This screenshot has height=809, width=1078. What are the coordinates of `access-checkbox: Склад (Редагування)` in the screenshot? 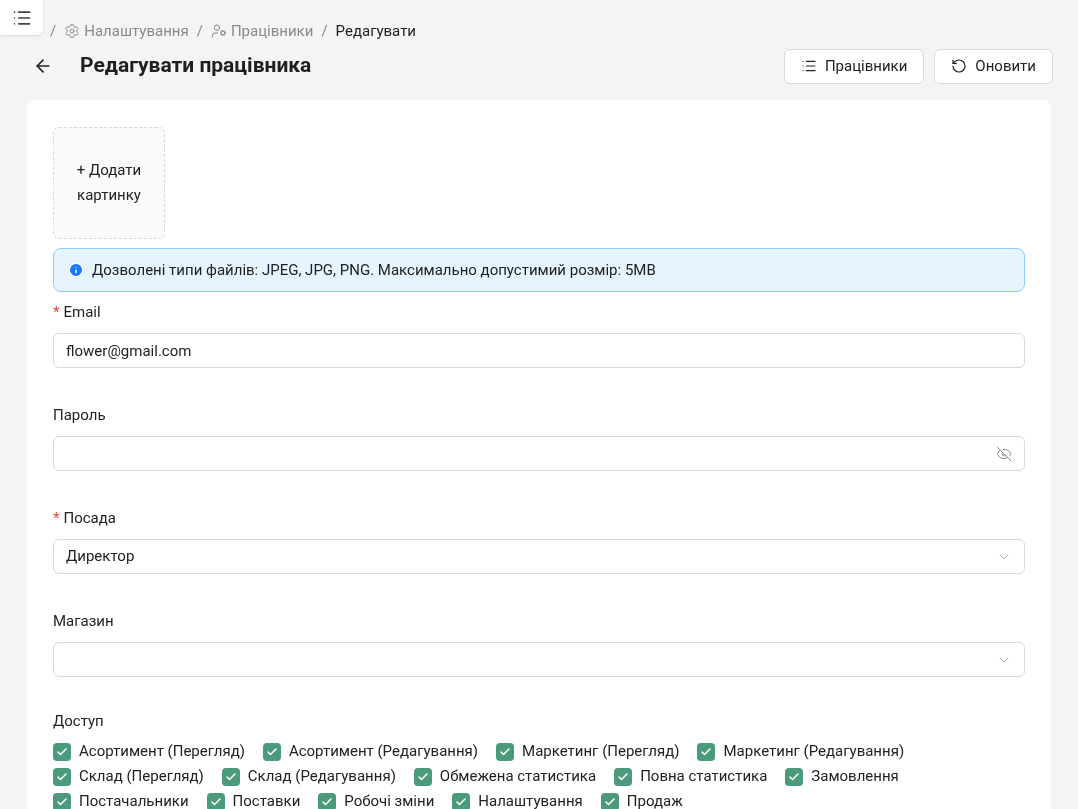 It's located at (308, 776).